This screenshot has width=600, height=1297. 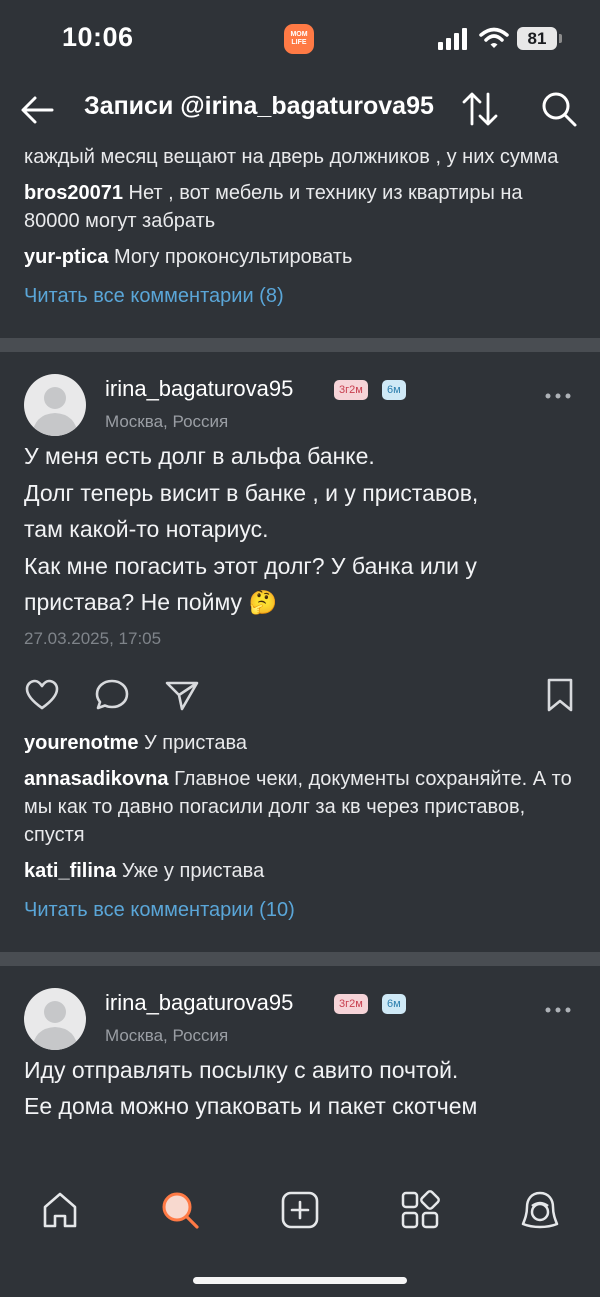 What do you see at coordinates (452, 39) in the screenshot?
I see `cellular-signal-icon` at bounding box center [452, 39].